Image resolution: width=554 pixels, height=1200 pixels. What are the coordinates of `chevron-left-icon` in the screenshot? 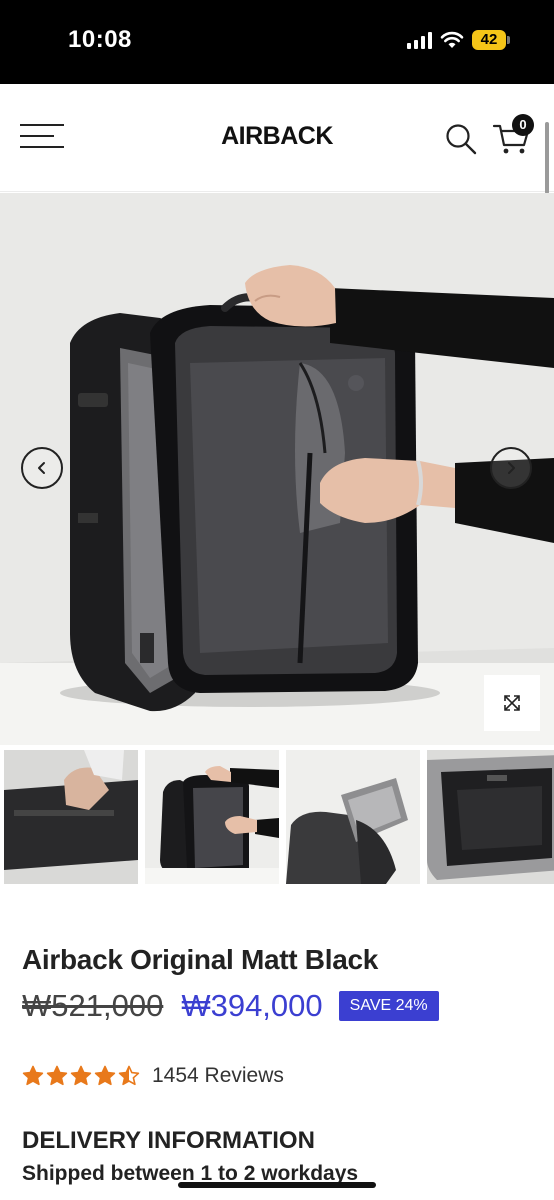 It's located at (41, 468).